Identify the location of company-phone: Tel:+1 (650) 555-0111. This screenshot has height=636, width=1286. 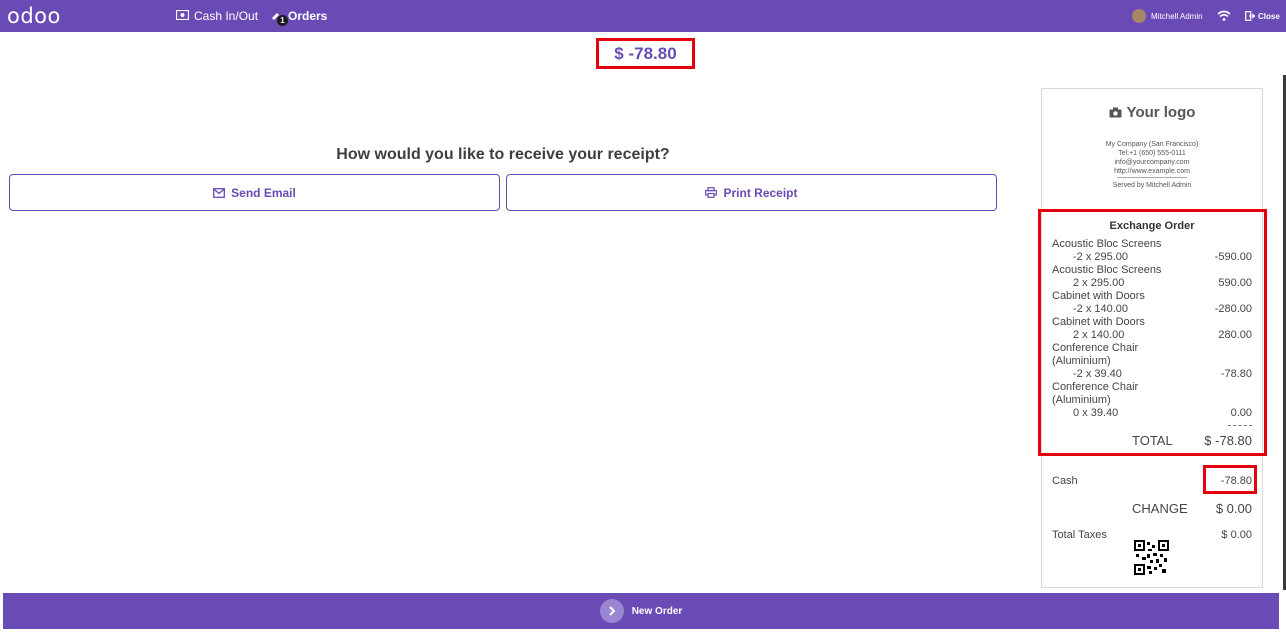
(1152, 153).